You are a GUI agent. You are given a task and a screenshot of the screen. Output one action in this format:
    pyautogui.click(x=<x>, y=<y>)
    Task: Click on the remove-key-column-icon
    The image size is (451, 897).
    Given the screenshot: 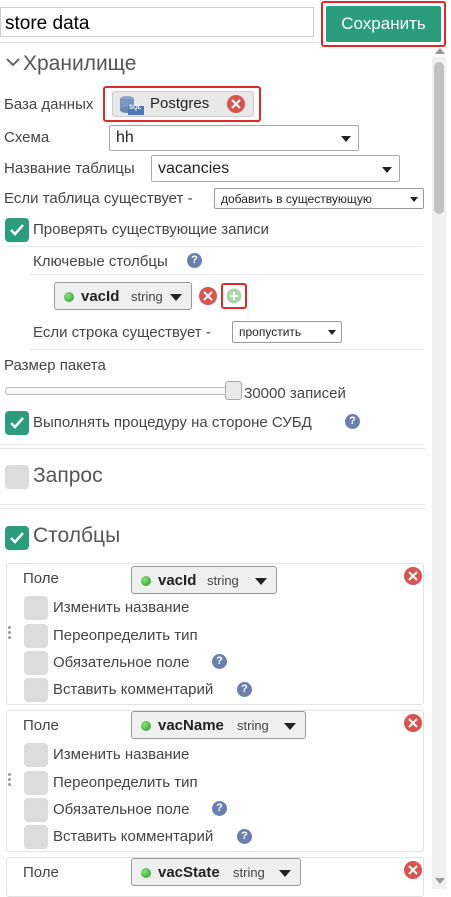 What is the action you would take?
    pyautogui.click(x=208, y=296)
    